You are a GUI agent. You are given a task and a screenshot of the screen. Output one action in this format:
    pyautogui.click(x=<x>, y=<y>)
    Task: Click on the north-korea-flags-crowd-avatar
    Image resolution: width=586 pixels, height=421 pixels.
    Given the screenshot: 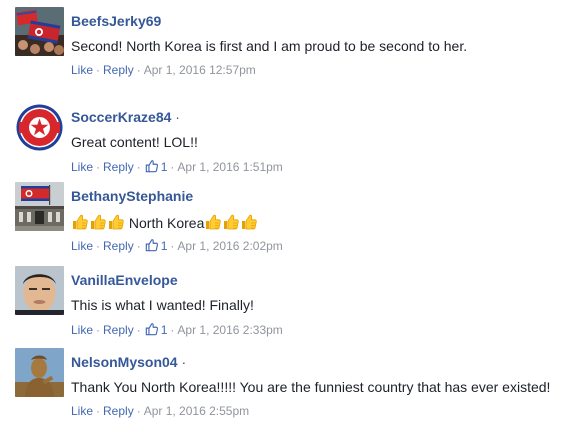 What is the action you would take?
    pyautogui.click(x=39, y=31)
    